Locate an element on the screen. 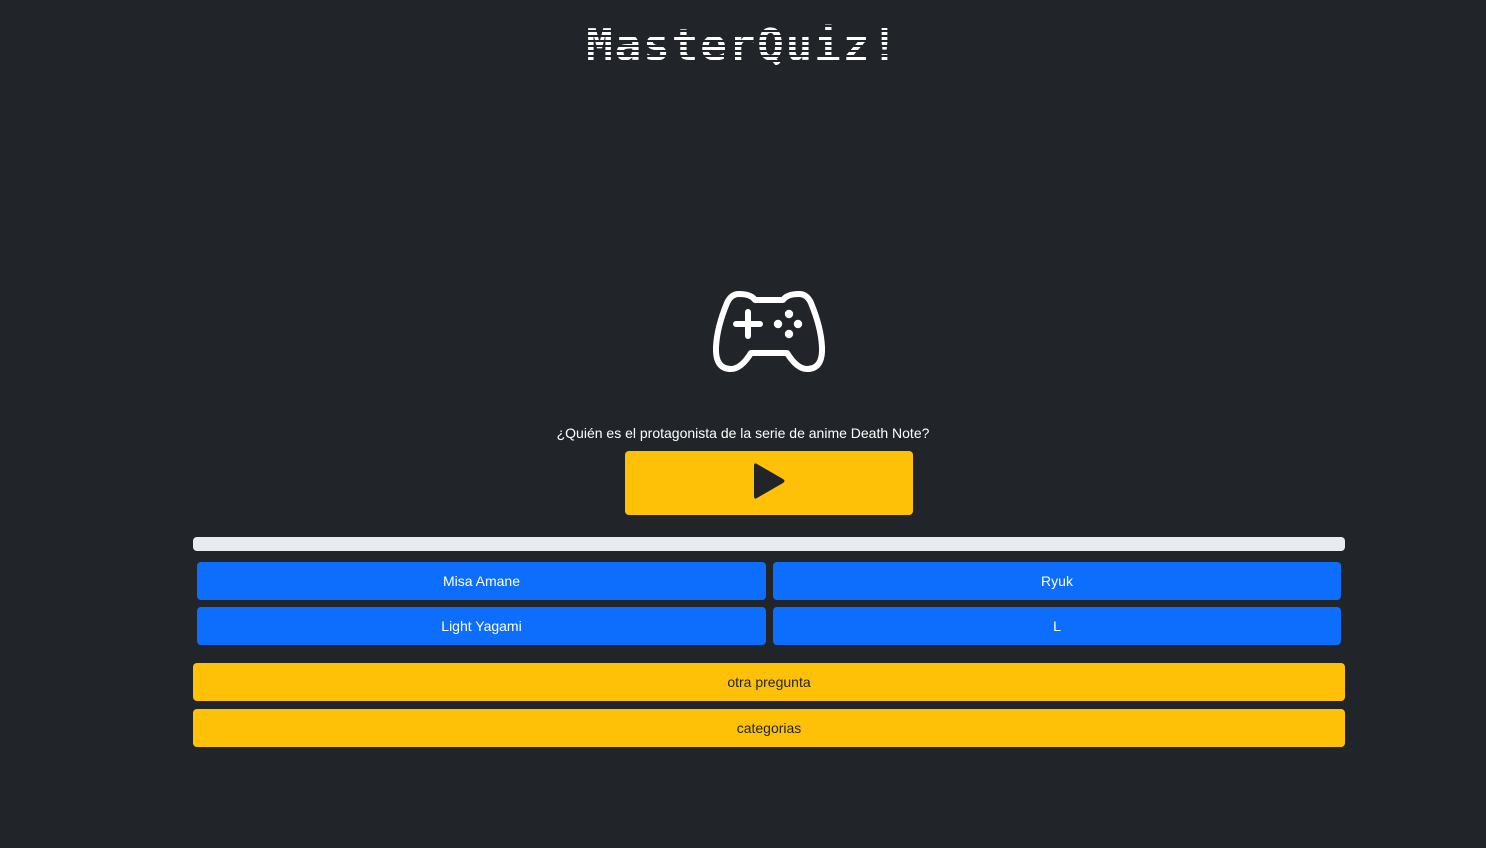 Image resolution: width=1486 pixels, height=848 pixels. answer-label: Light Yagami is located at coordinates (481, 626).